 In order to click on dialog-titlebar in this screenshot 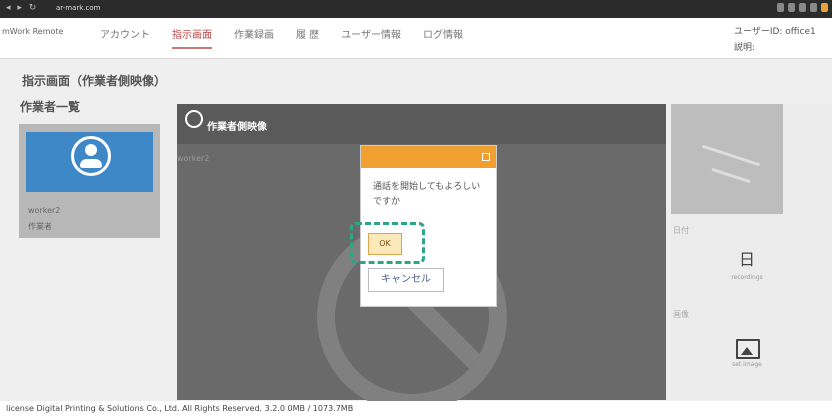, I will do `click(428, 157)`.